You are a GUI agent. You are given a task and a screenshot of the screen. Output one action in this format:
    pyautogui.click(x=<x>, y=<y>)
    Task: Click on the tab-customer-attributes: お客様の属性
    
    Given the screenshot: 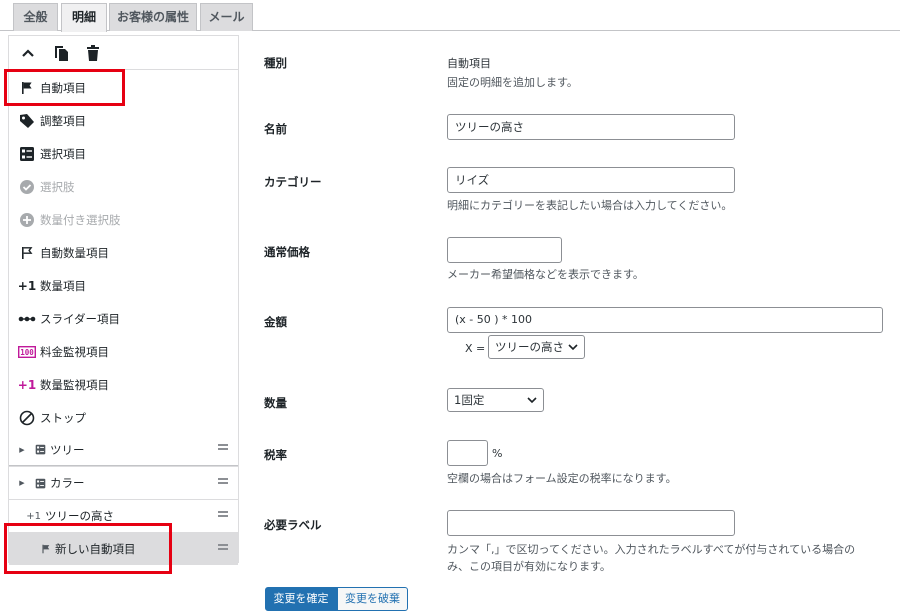 What is the action you would take?
    pyautogui.click(x=153, y=17)
    